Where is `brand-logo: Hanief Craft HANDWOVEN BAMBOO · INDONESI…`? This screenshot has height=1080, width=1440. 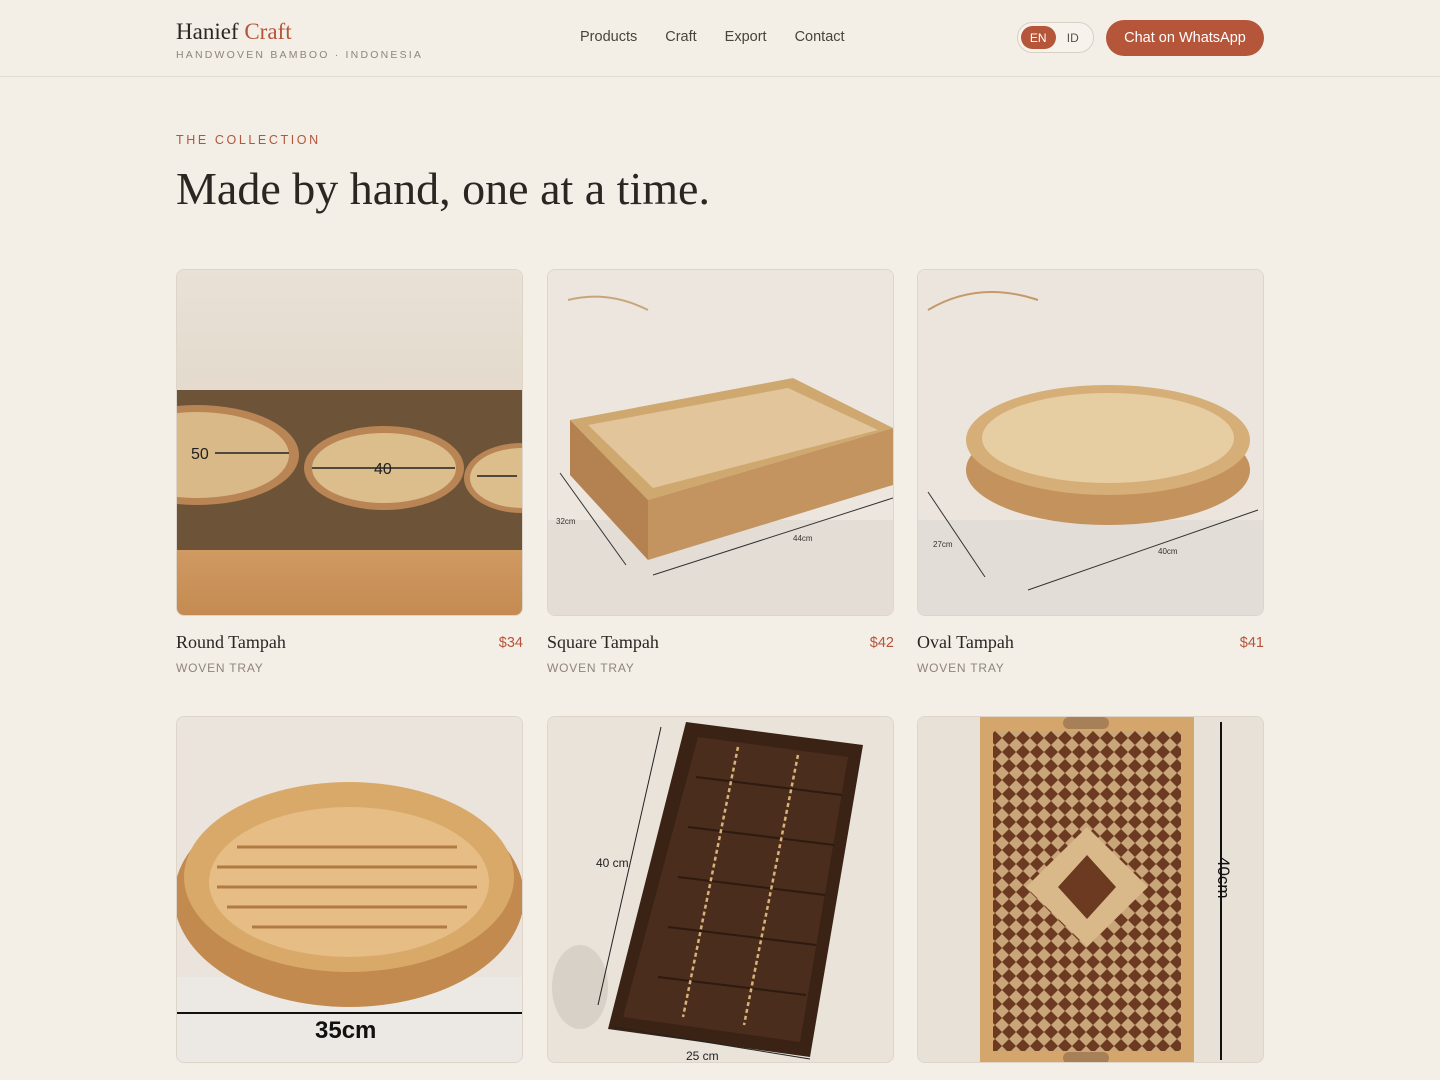
brand-logo: Hanief Craft HANDWOVEN BAMBOO · INDONESI… is located at coordinates (299, 39).